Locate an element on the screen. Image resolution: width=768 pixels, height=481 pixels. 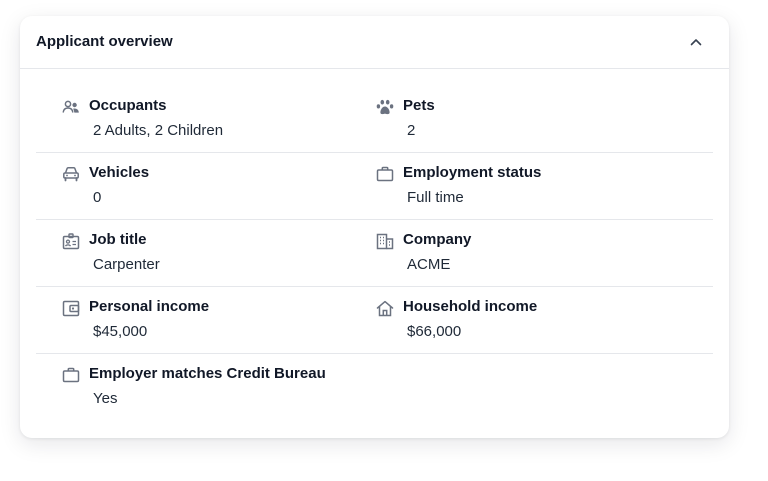
paw-icon is located at coordinates (385, 107).